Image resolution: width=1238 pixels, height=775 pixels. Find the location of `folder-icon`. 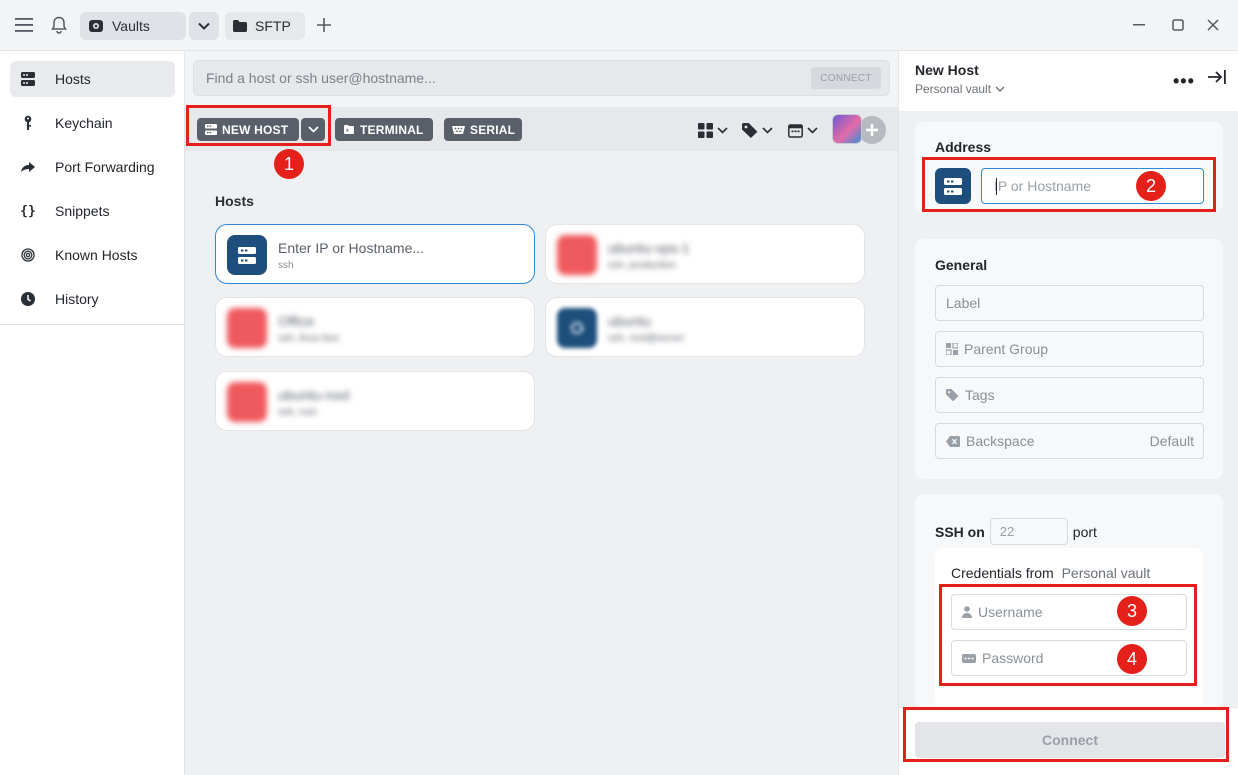

folder-icon is located at coordinates (240, 26).